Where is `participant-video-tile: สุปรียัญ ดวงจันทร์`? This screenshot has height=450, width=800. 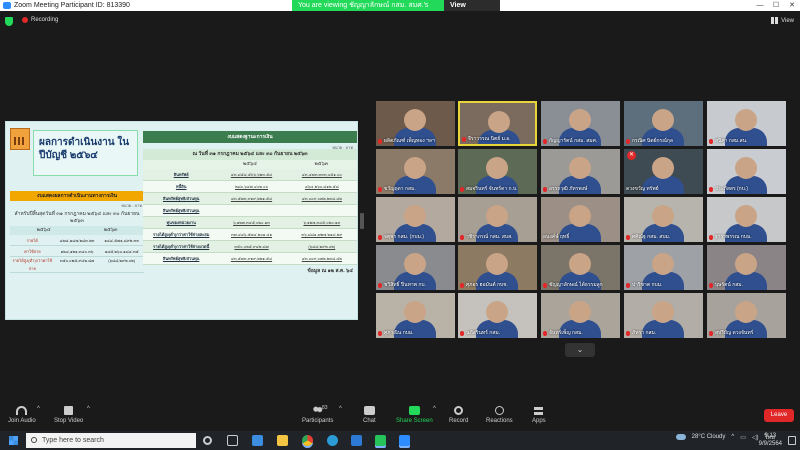 participant-video-tile: สุปรียัญ ดวงจันทร์ is located at coordinates (746, 315).